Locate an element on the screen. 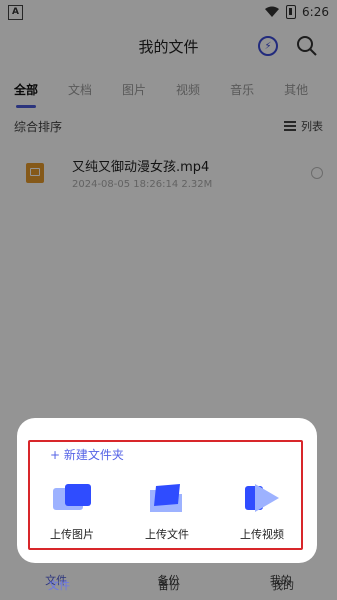  nav-backup-label-overlay: 备份 is located at coordinates (169, 585).